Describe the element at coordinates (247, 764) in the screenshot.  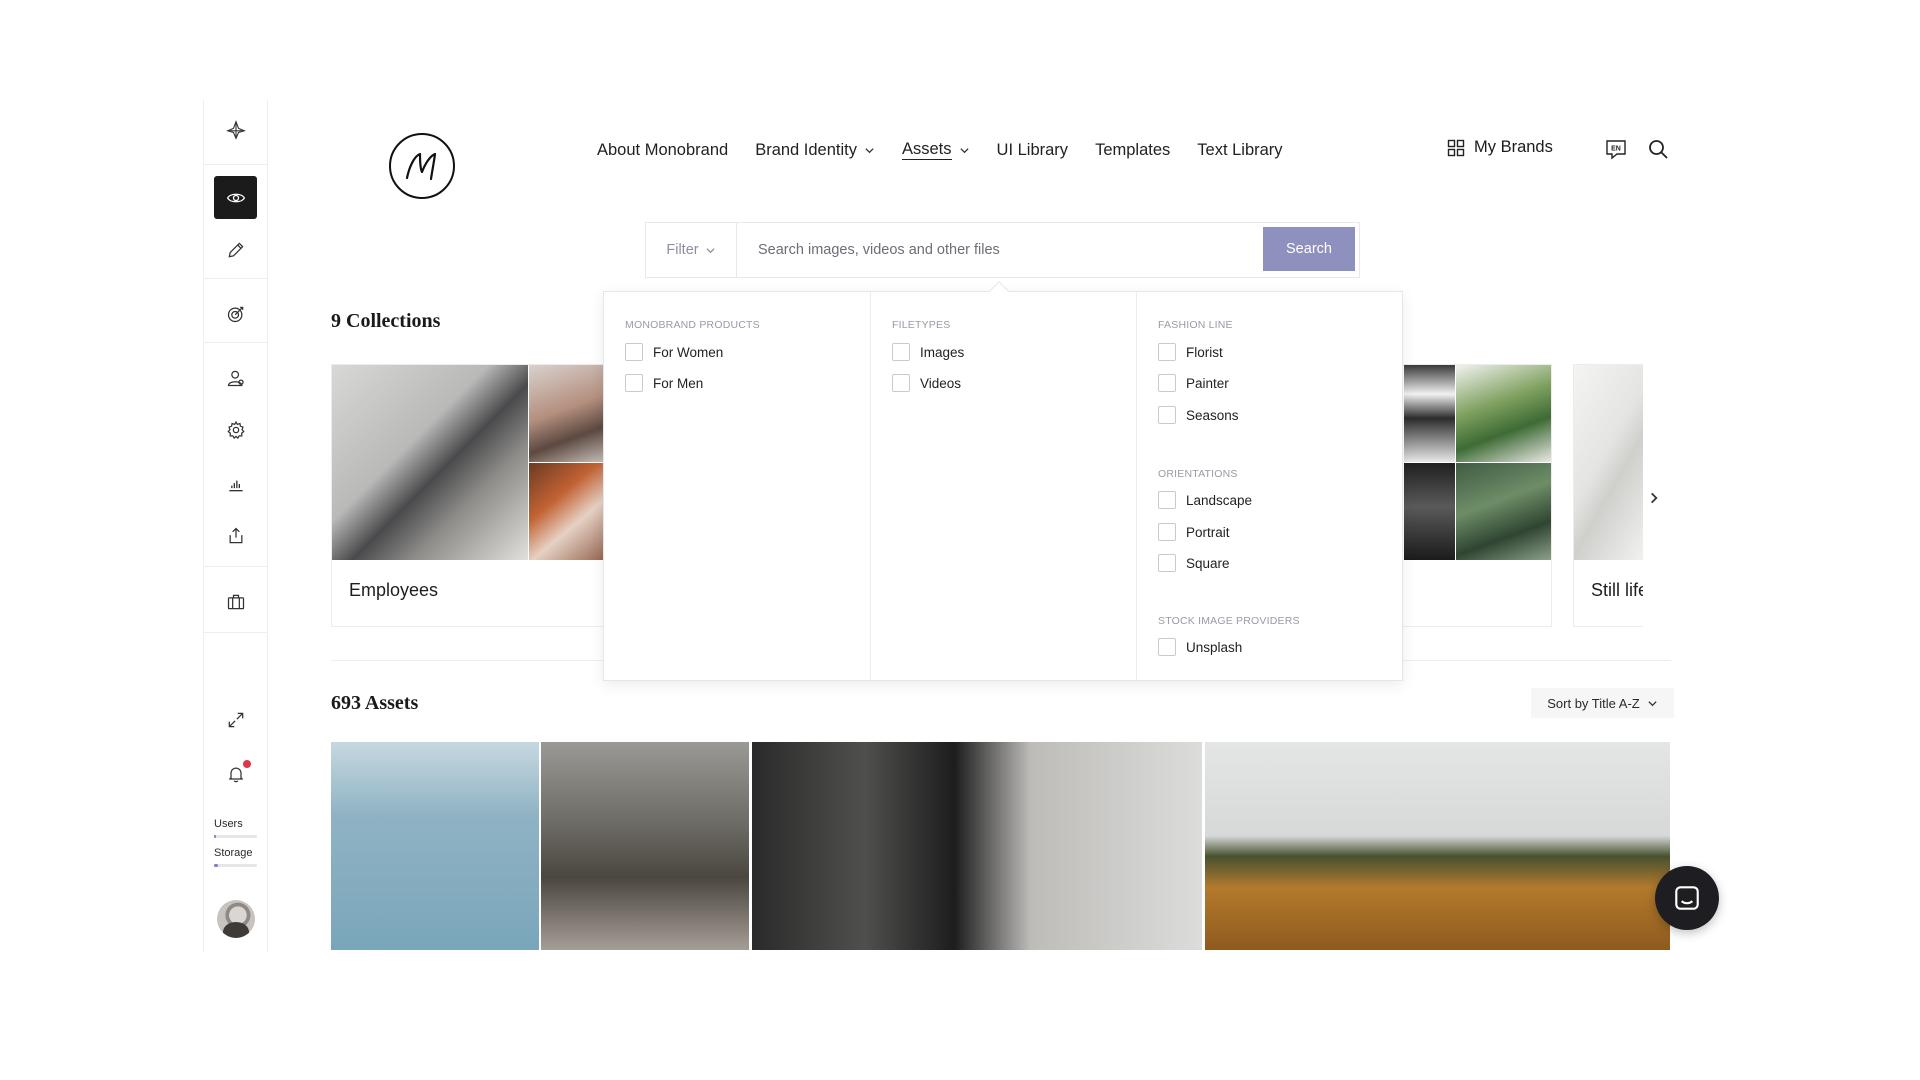
I see `notification-dot` at that location.